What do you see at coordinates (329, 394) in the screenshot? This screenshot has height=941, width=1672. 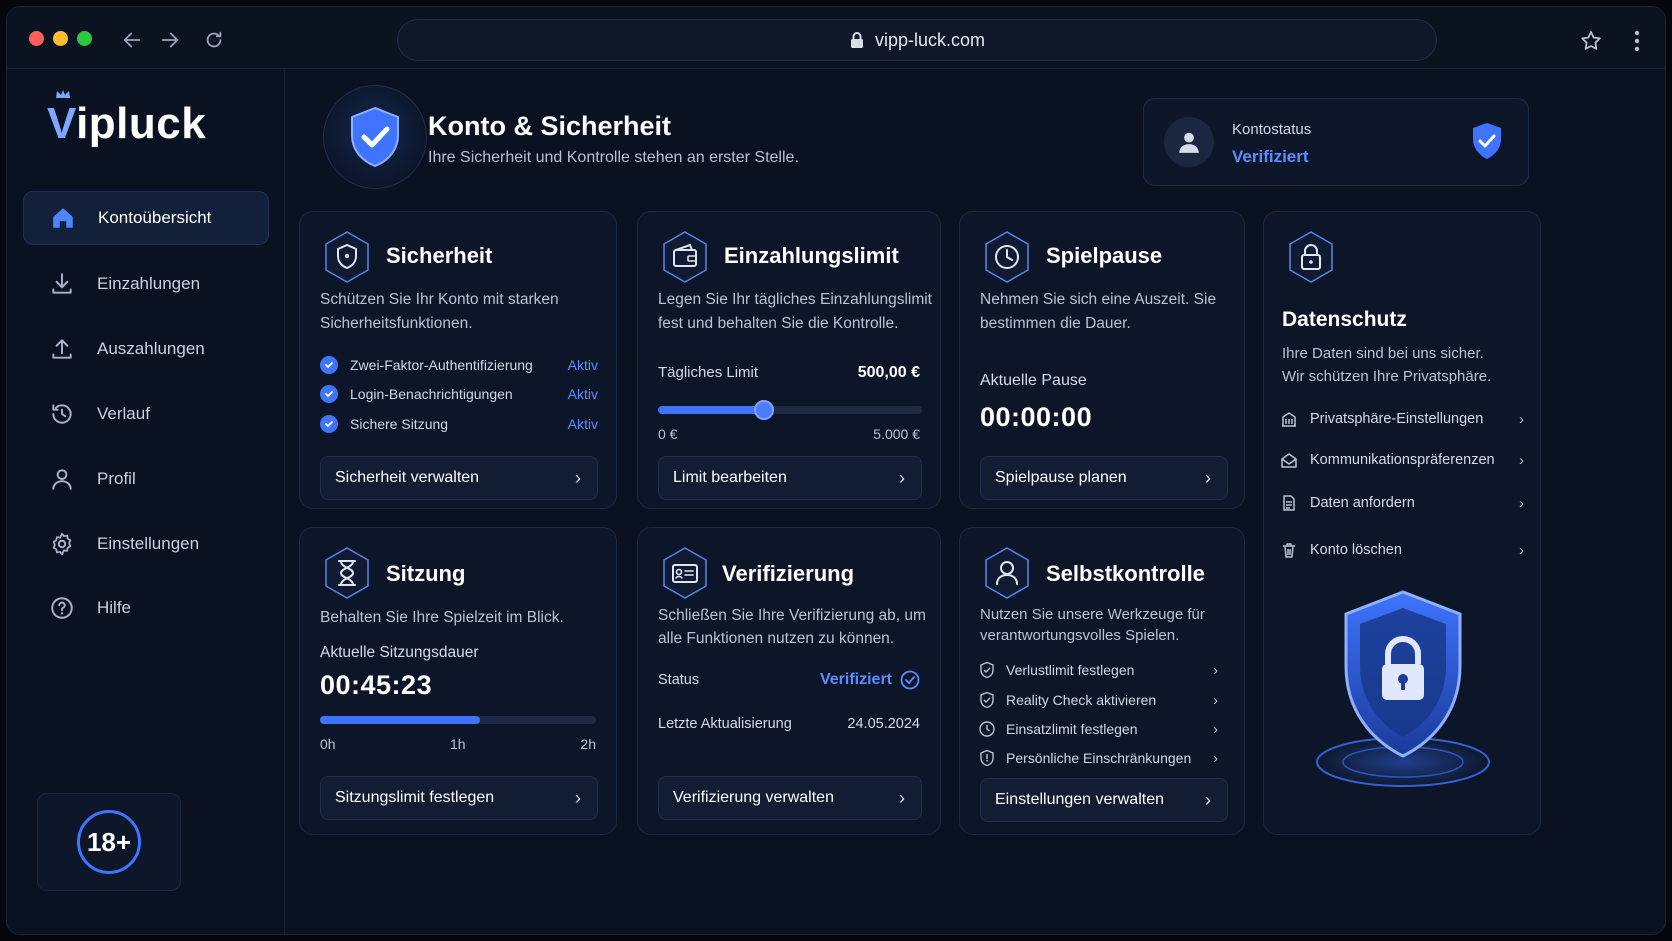 I see `check-icon` at bounding box center [329, 394].